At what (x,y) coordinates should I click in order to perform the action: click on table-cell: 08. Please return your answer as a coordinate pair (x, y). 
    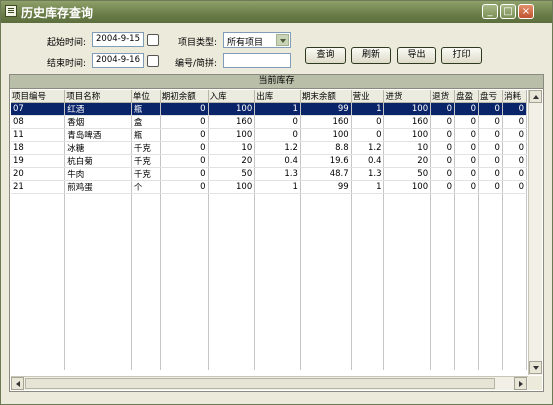
    Looking at the image, I should click on (38, 122).